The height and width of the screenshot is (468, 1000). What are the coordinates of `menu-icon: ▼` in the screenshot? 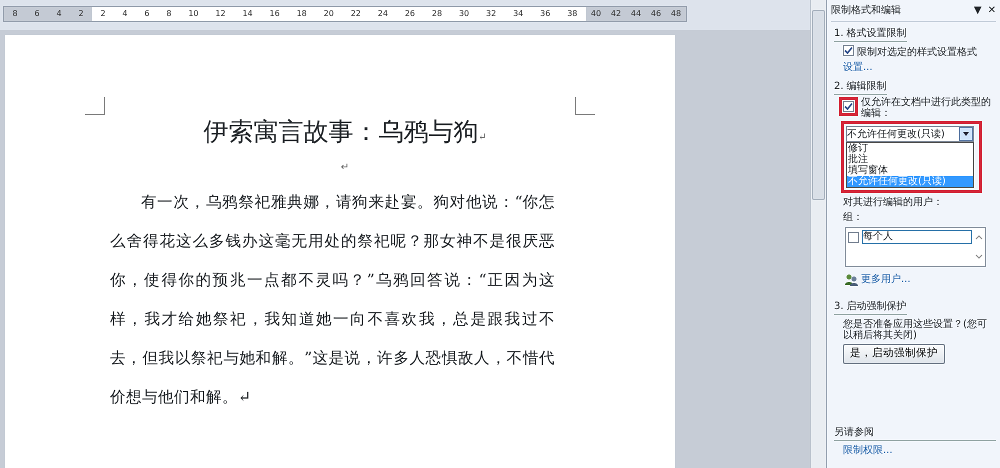 It's located at (978, 10).